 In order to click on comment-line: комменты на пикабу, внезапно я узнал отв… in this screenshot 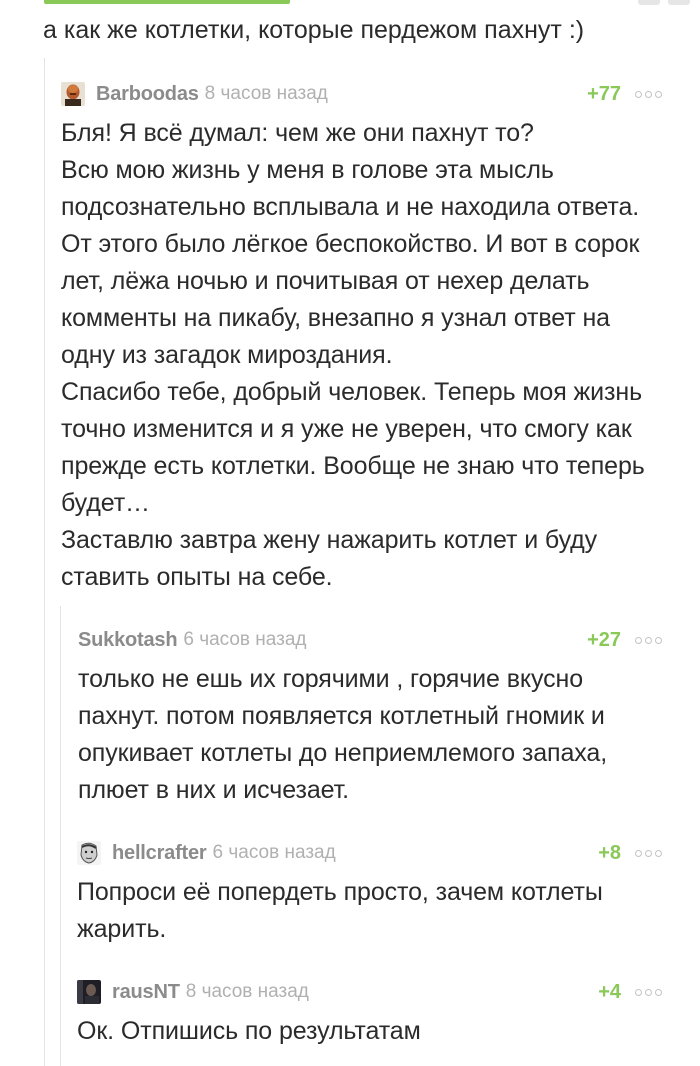, I will do `click(335, 318)`.